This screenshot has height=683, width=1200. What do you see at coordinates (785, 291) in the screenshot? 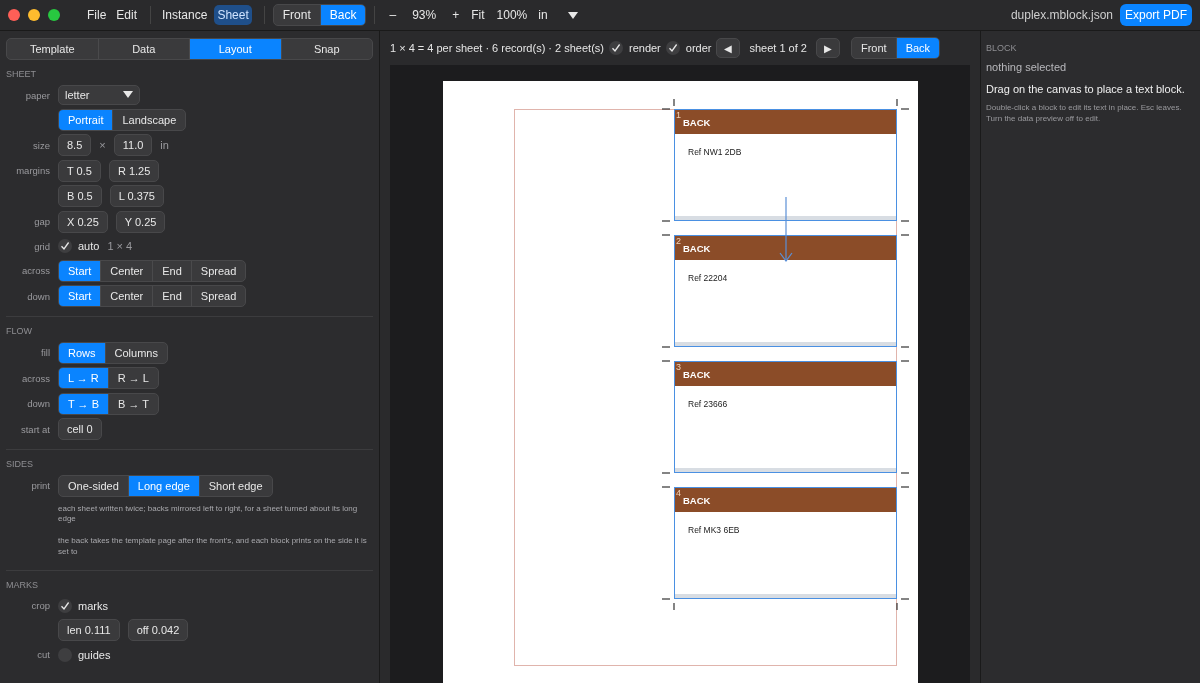
I see `text-block: 2 BACK Ref 22204` at bounding box center [785, 291].